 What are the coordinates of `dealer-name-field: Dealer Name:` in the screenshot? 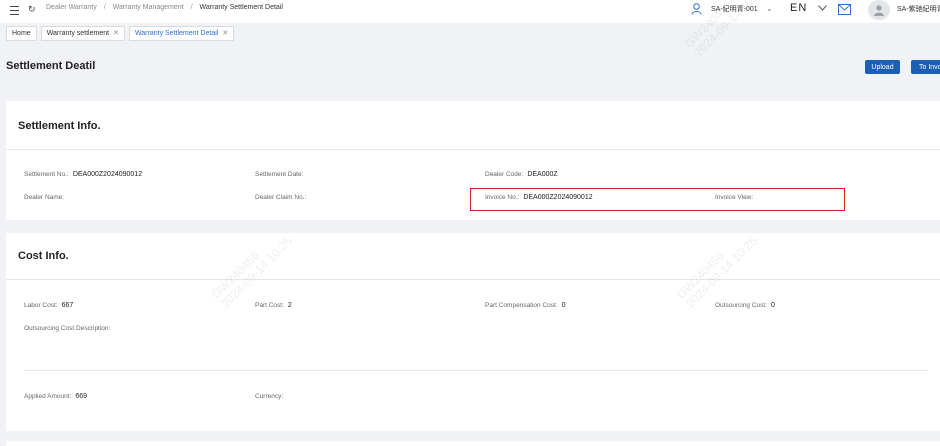 It's located at (46, 197).